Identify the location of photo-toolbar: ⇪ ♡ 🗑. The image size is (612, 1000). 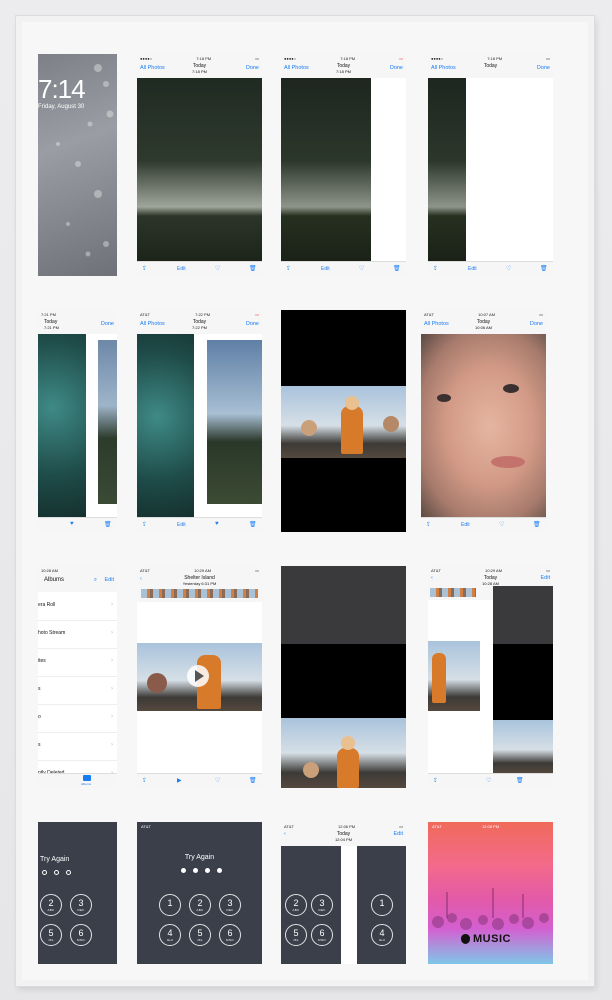
(490, 780).